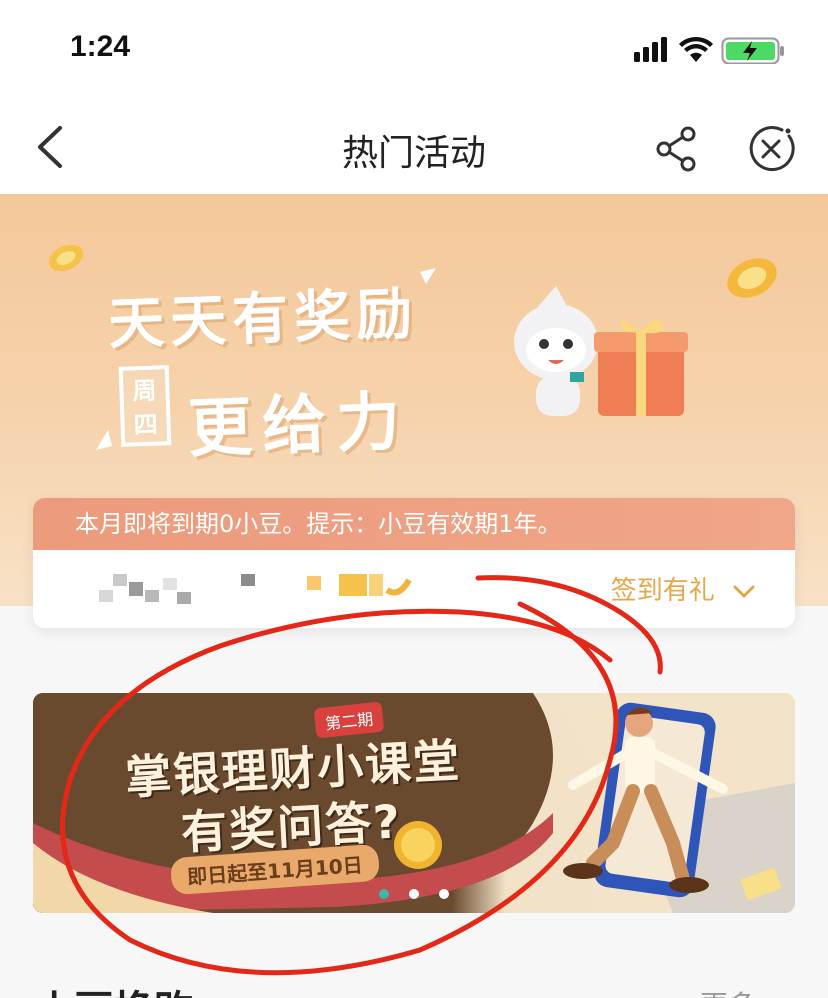 Image resolution: width=828 pixels, height=998 pixels. Describe the element at coordinates (744, 991) in the screenshot. I see `section-more-link: 更多 >` at that location.